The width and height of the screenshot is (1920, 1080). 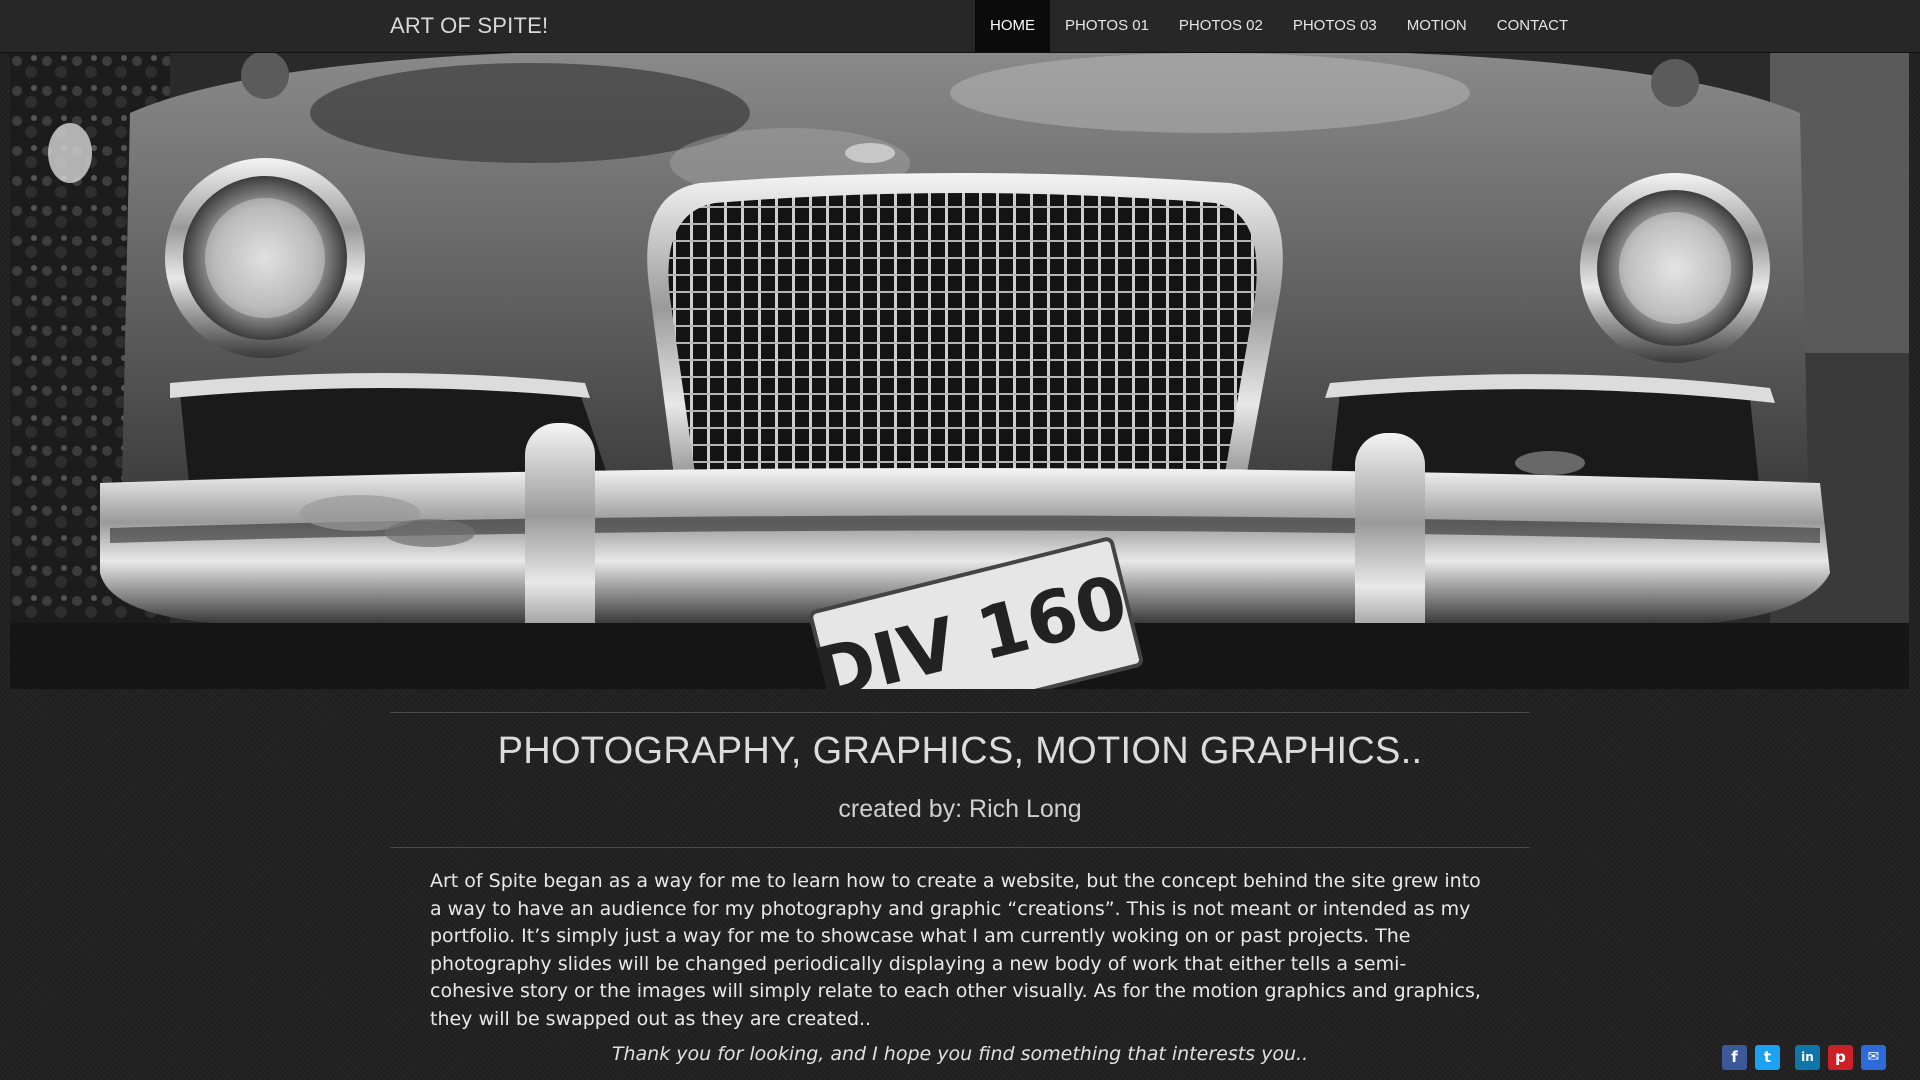 I want to click on bottom-divider, so click(x=960, y=847).